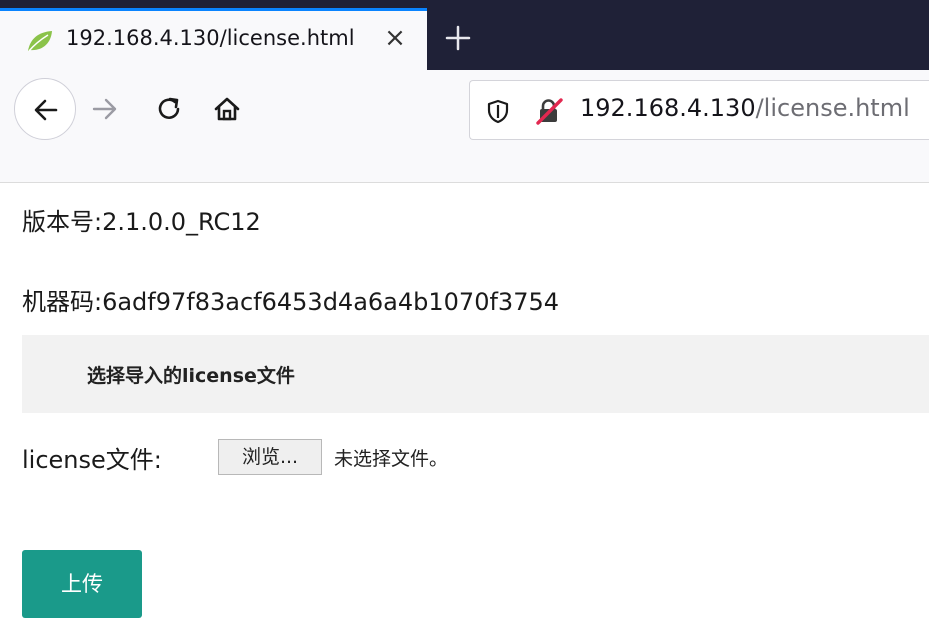 The image size is (929, 618). I want to click on close-icon: ×, so click(395, 38).